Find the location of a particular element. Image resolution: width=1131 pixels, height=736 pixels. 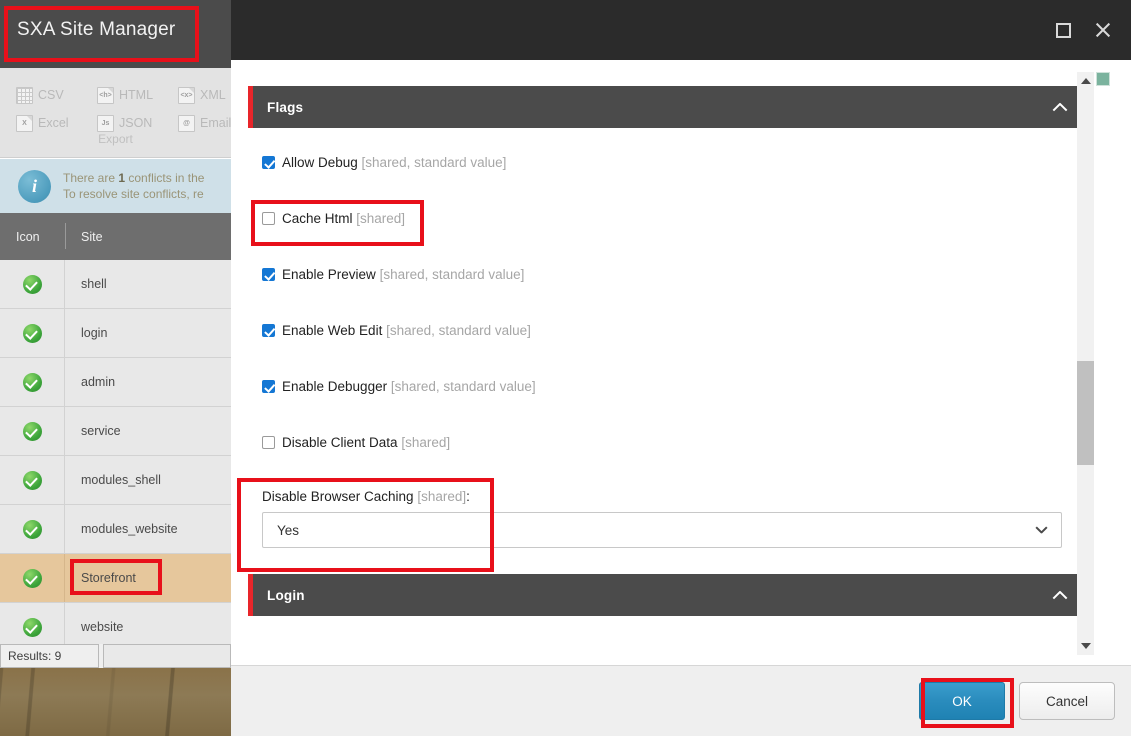

select-value: Yes is located at coordinates (288, 530).